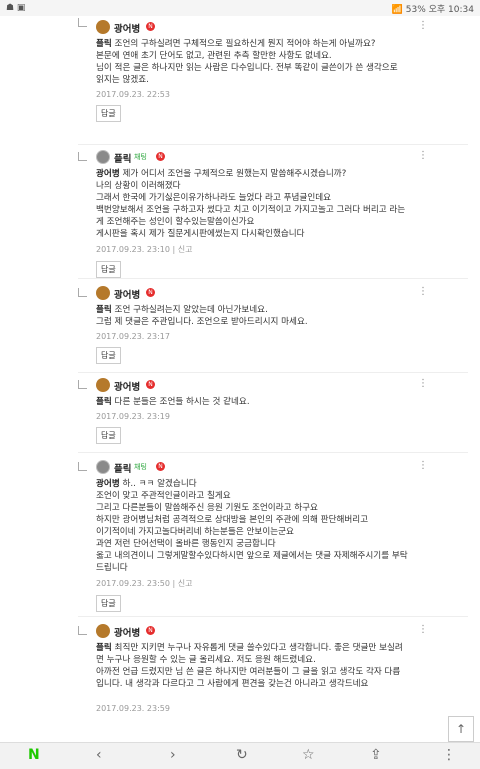 The image size is (480, 769). What do you see at coordinates (376, 755) in the screenshot?
I see `share-icon: ⇪` at bounding box center [376, 755].